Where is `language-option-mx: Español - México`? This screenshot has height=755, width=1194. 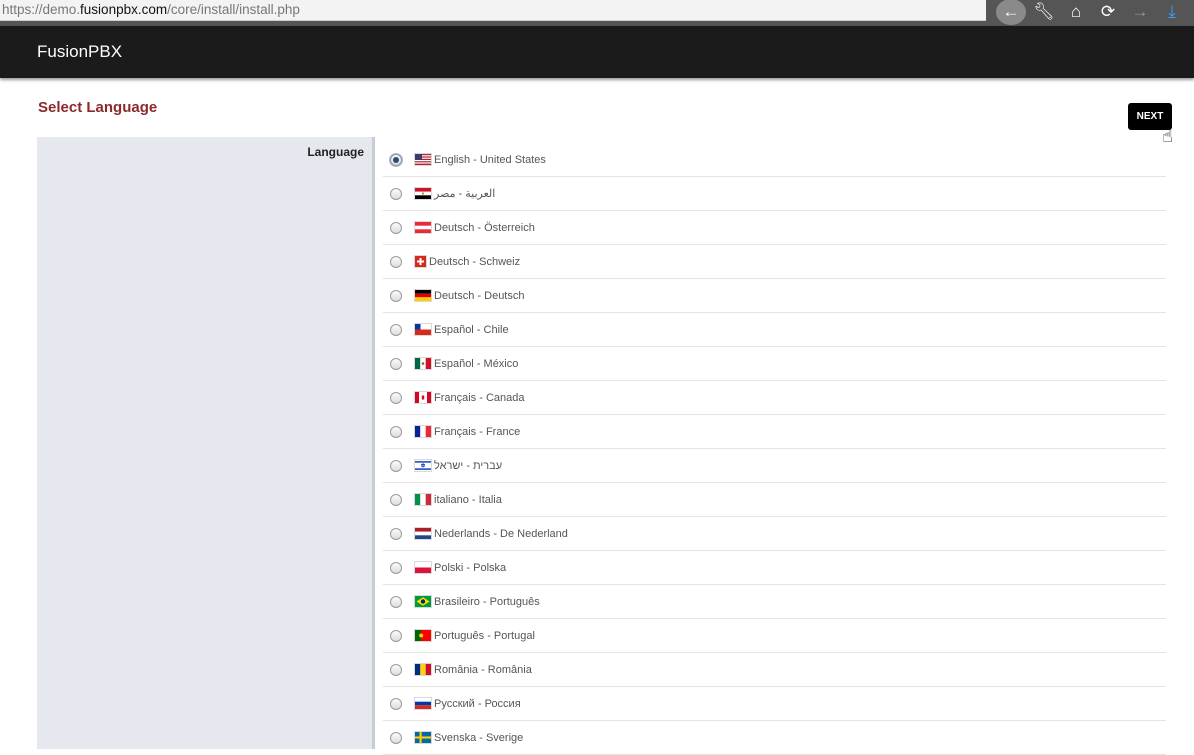
language-option-mx: Español - México is located at coordinates (774, 364).